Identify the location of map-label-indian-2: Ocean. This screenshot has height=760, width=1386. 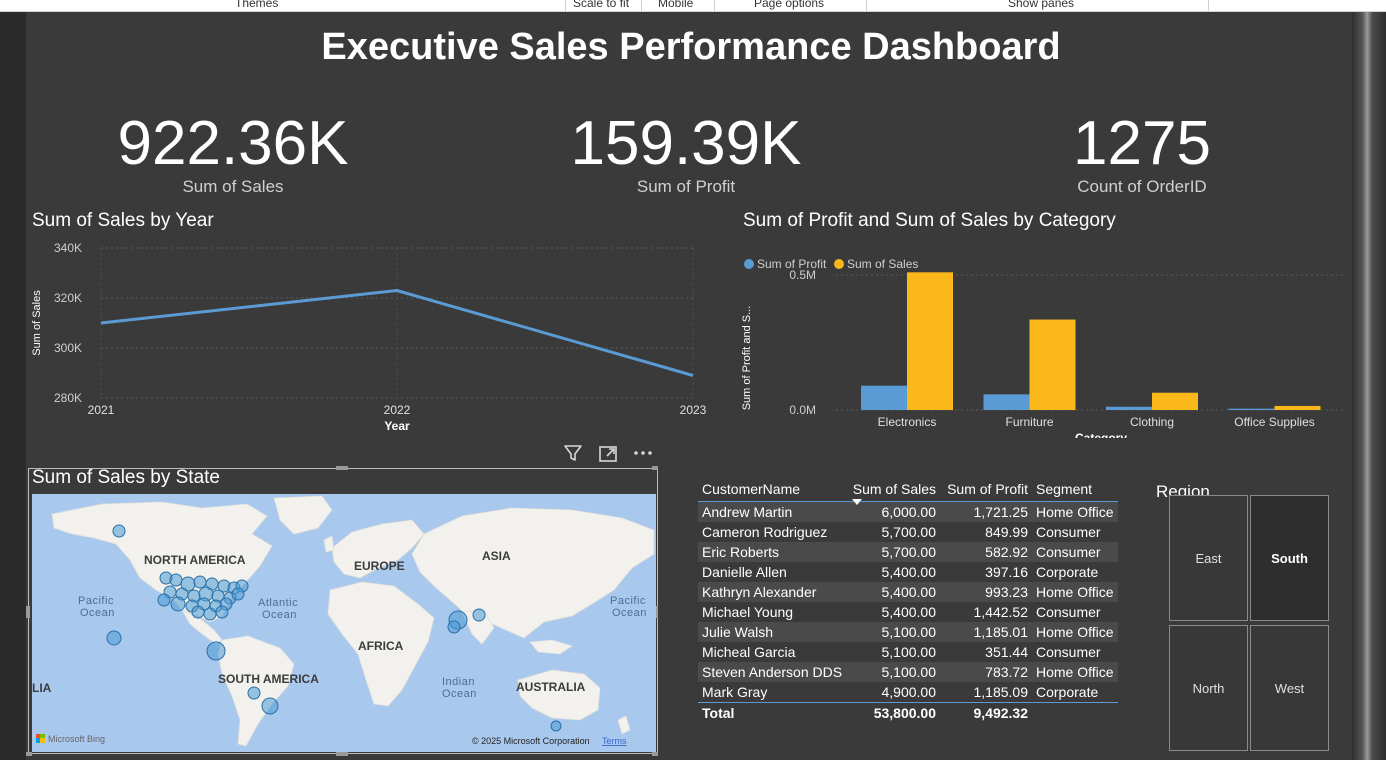
(459, 694).